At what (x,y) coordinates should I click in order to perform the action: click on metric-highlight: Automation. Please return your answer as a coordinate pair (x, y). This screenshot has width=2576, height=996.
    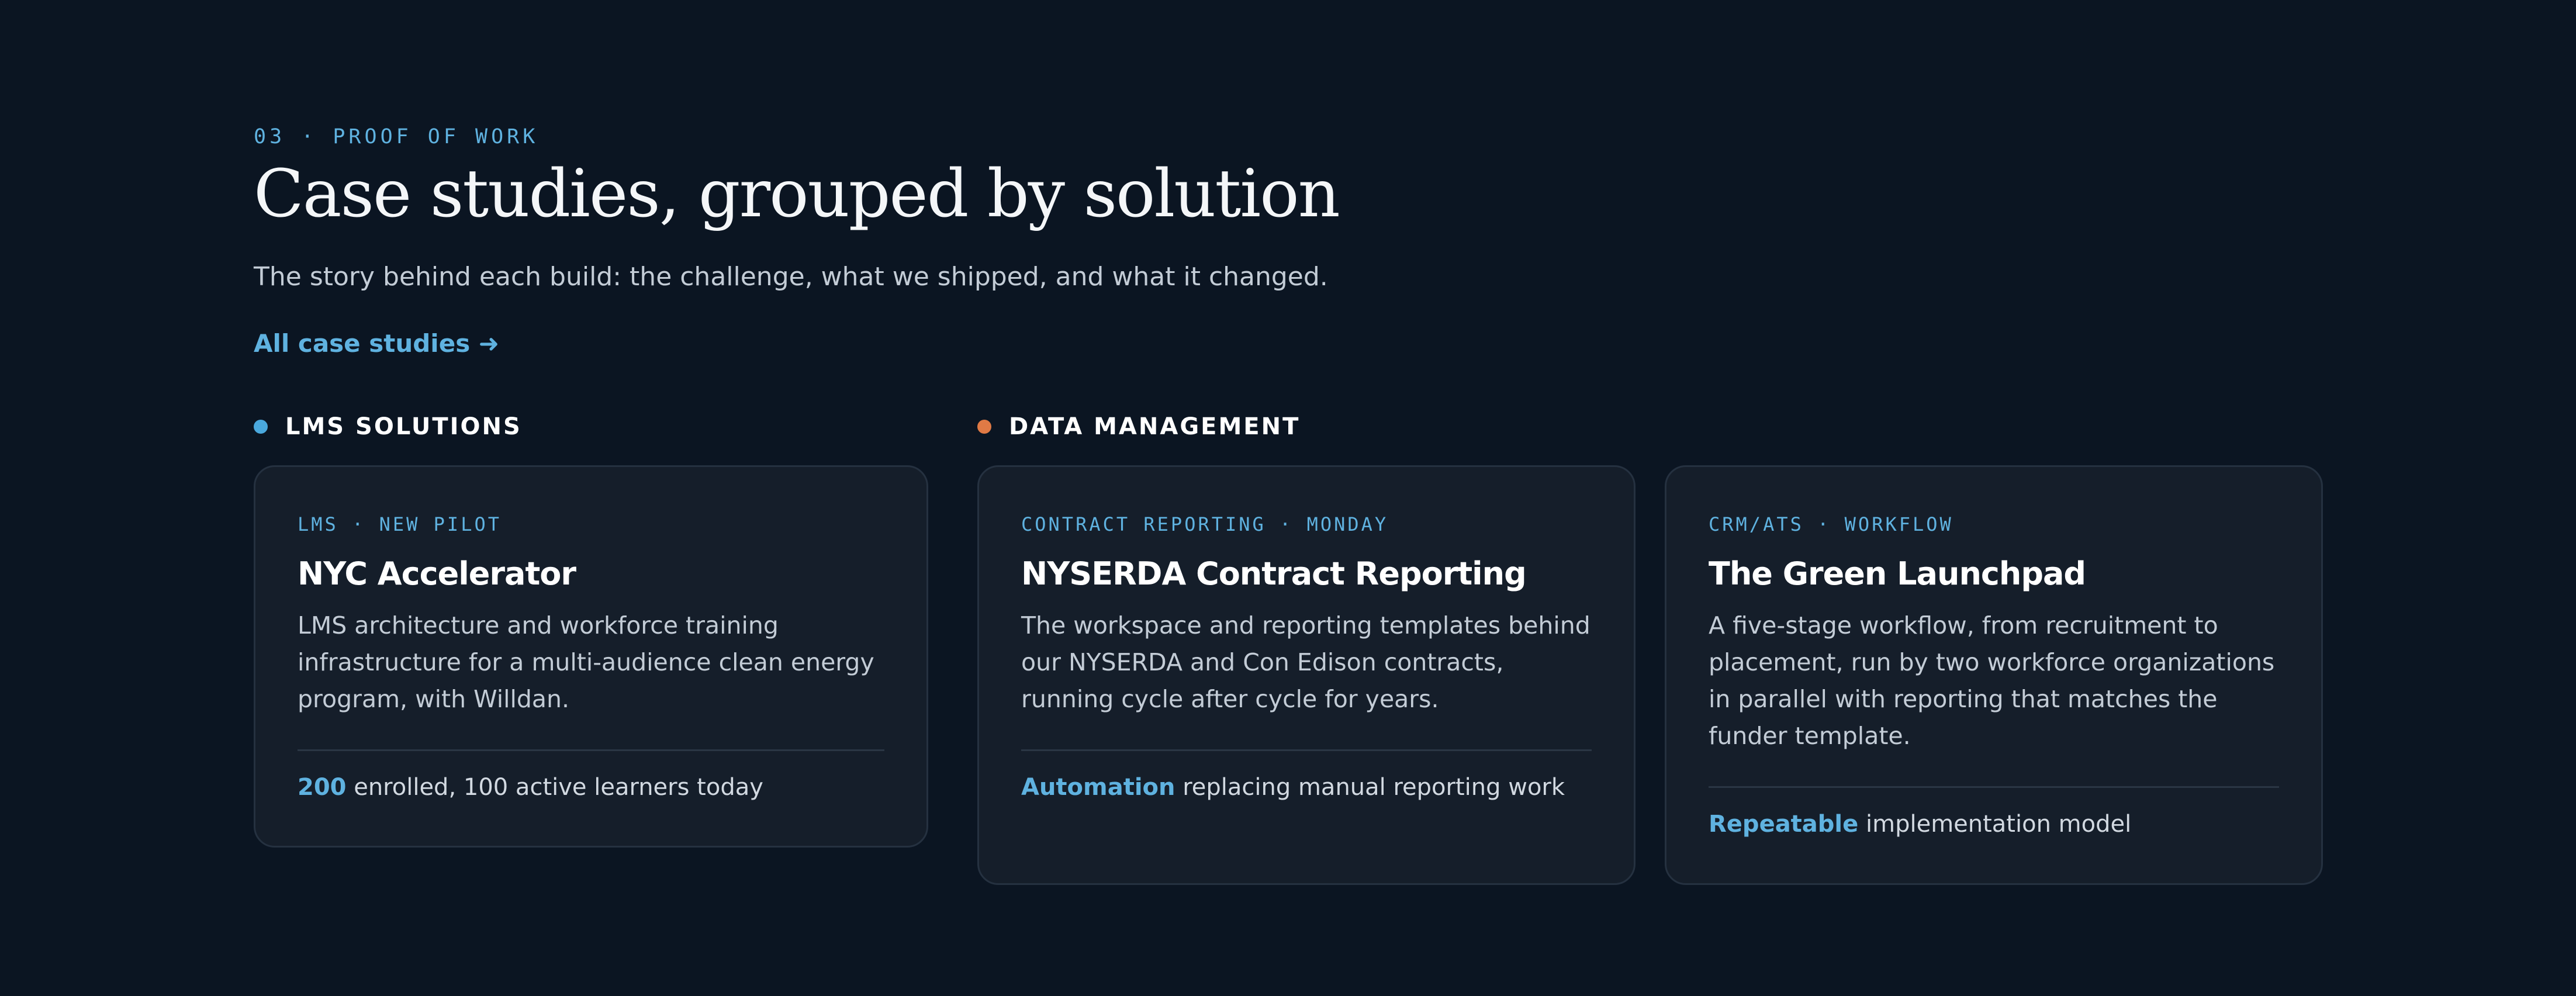
    Looking at the image, I should click on (1098, 787).